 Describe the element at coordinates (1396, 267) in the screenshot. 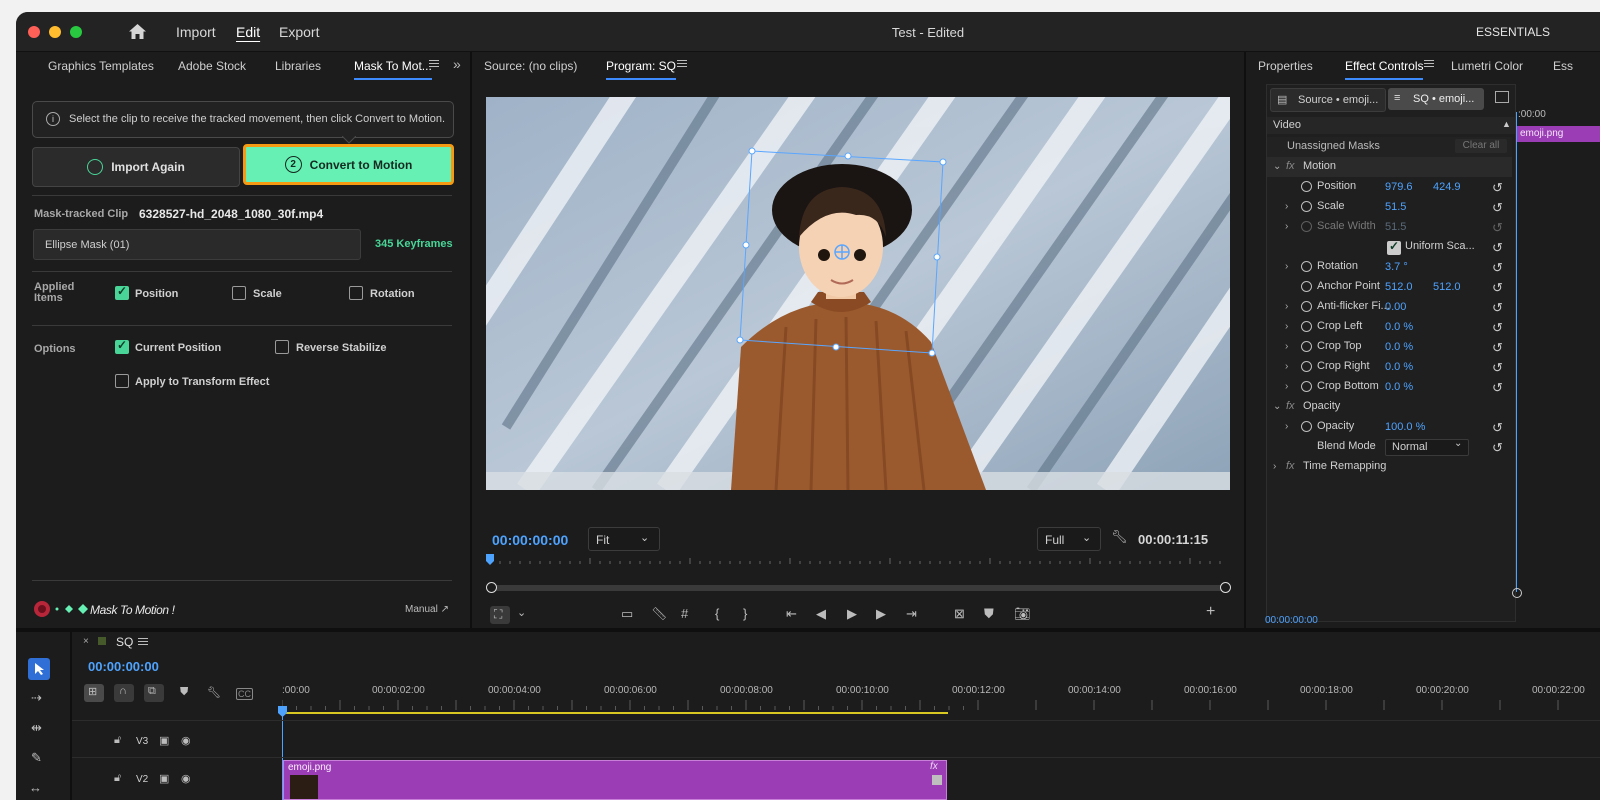

I see `property-value: 3.7 °` at that location.